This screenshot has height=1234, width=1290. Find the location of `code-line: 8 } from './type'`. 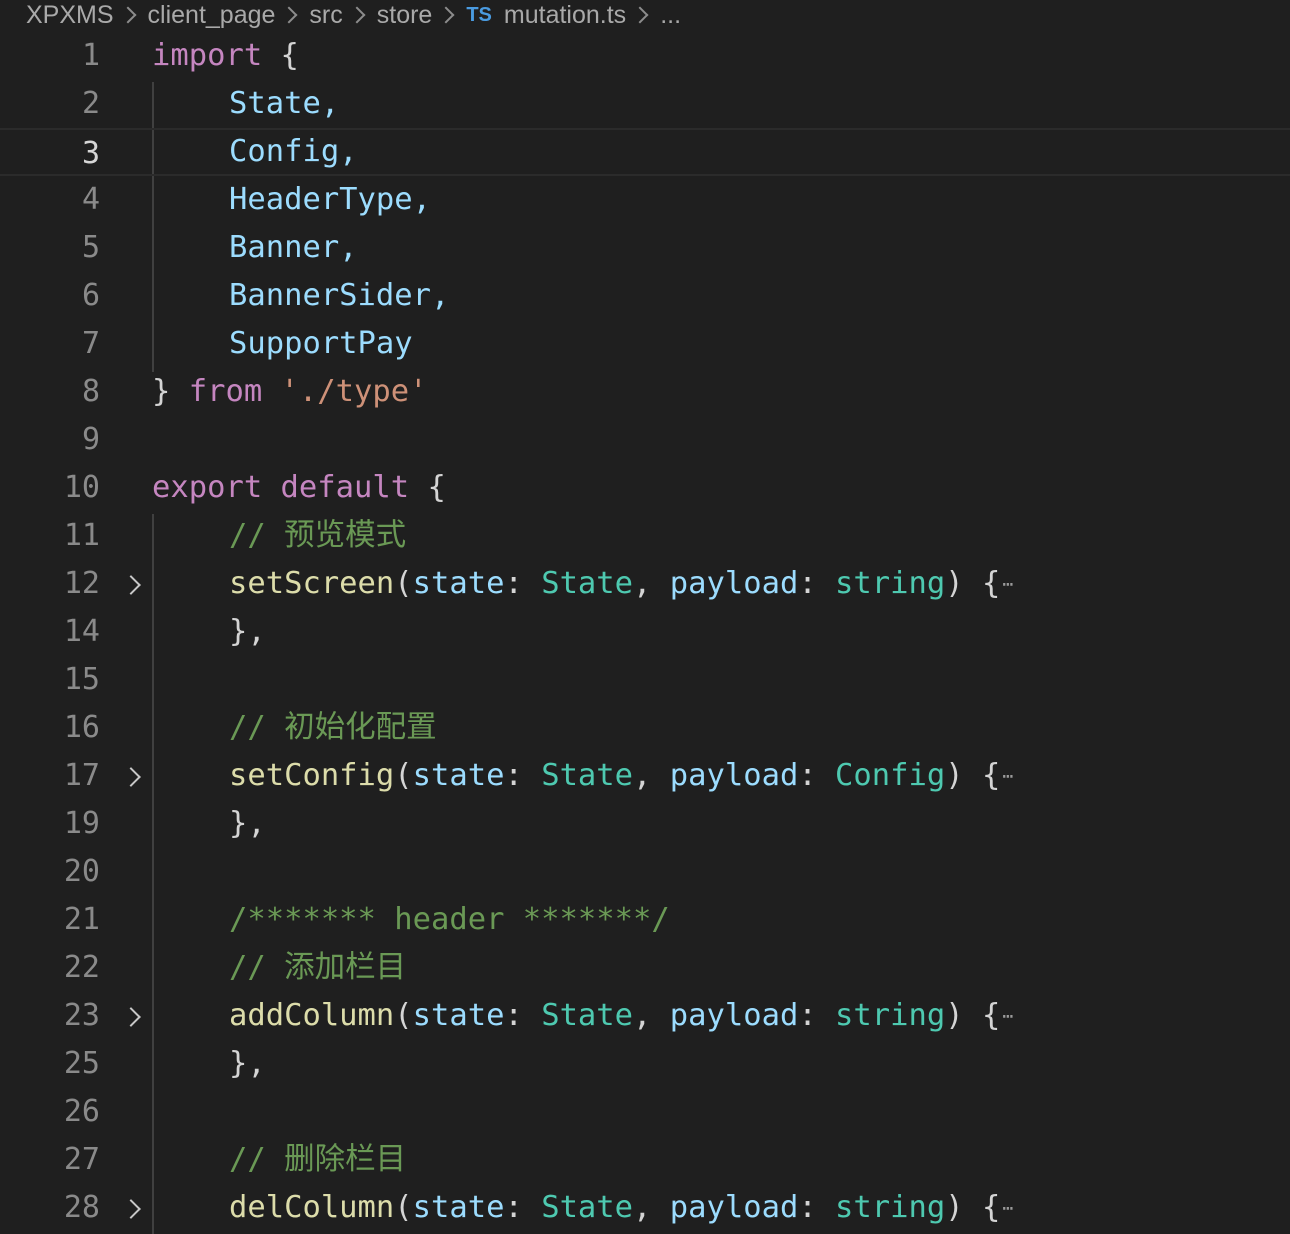

code-line: 8 } from './type' is located at coordinates (645, 392).